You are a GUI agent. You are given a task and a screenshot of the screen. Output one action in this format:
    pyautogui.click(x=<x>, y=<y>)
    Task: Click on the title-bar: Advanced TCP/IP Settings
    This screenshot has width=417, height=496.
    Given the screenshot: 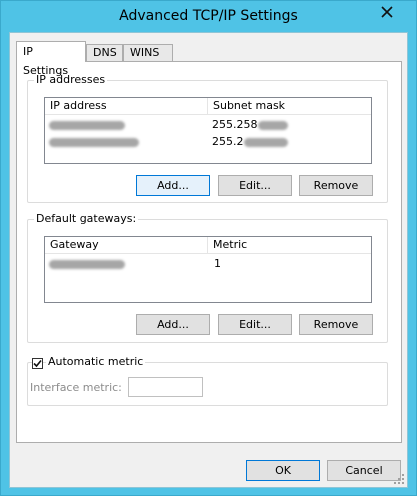 What is the action you would take?
    pyautogui.click(x=208, y=16)
    